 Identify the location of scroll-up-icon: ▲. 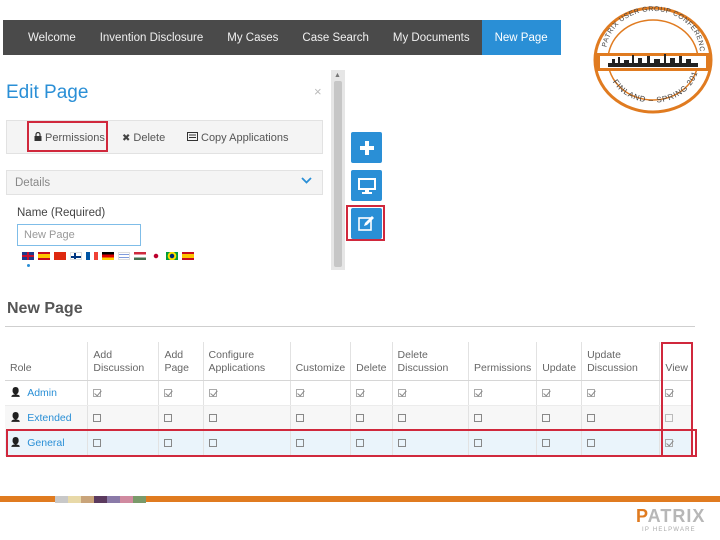
(337, 75).